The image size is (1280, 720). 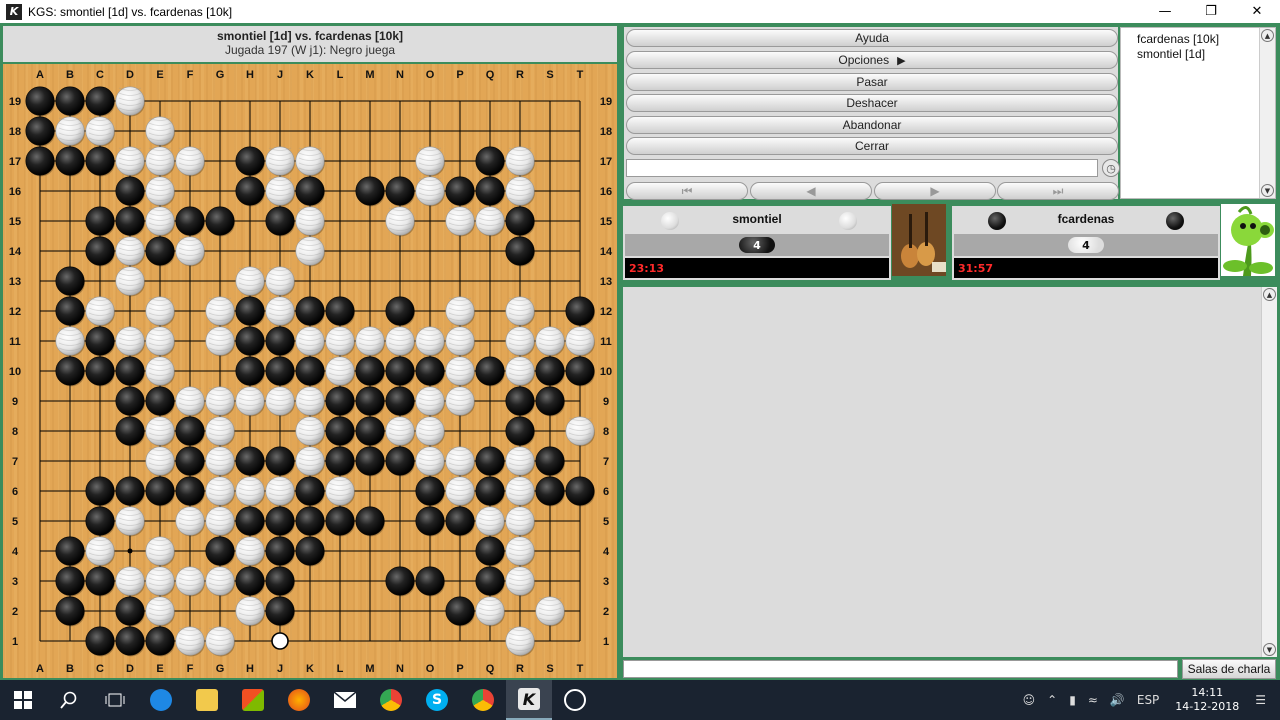 What do you see at coordinates (1165, 11) in the screenshot?
I see `minimize-icon: —` at bounding box center [1165, 11].